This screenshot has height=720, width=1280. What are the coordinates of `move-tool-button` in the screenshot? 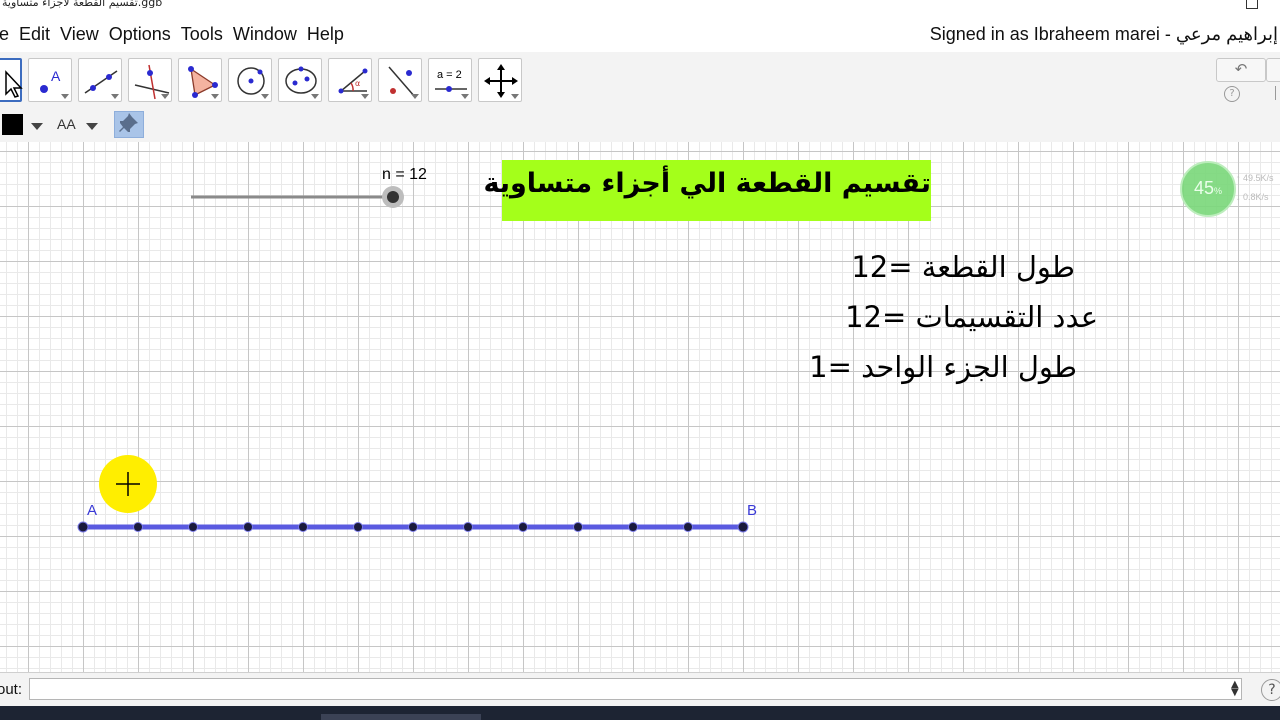 It's located at (11, 80).